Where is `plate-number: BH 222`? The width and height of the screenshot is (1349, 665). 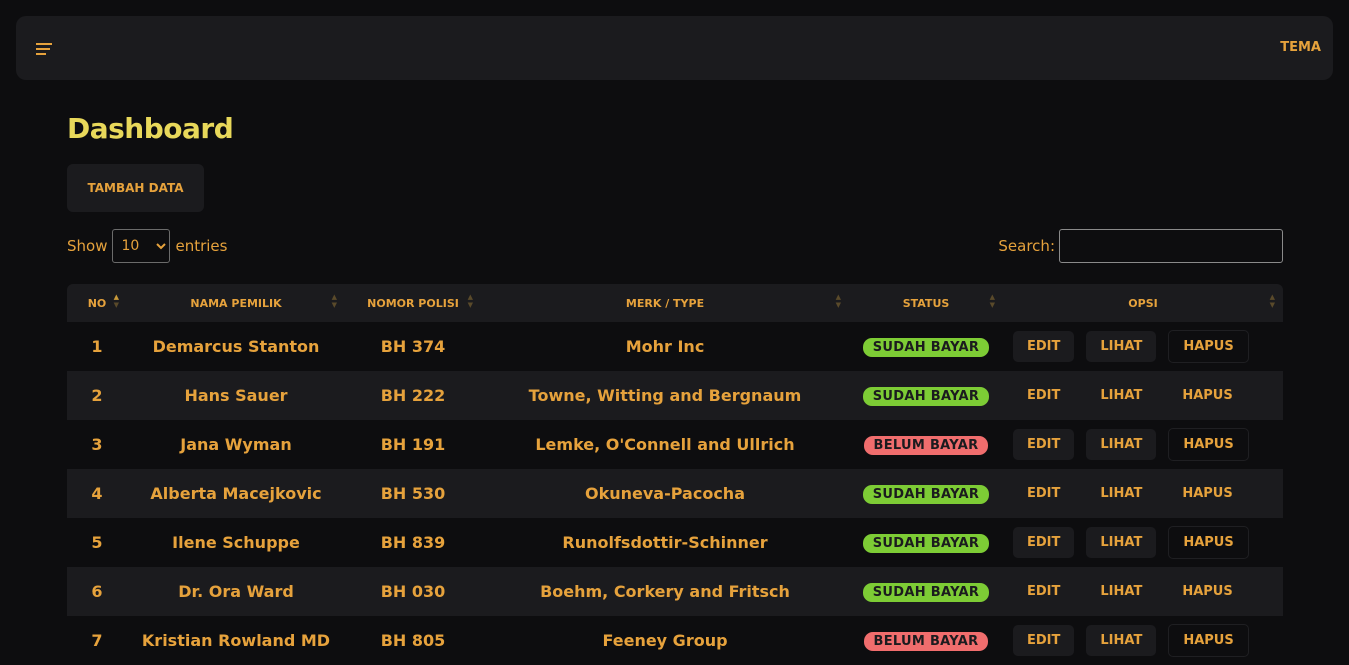 plate-number: BH 222 is located at coordinates (413, 395).